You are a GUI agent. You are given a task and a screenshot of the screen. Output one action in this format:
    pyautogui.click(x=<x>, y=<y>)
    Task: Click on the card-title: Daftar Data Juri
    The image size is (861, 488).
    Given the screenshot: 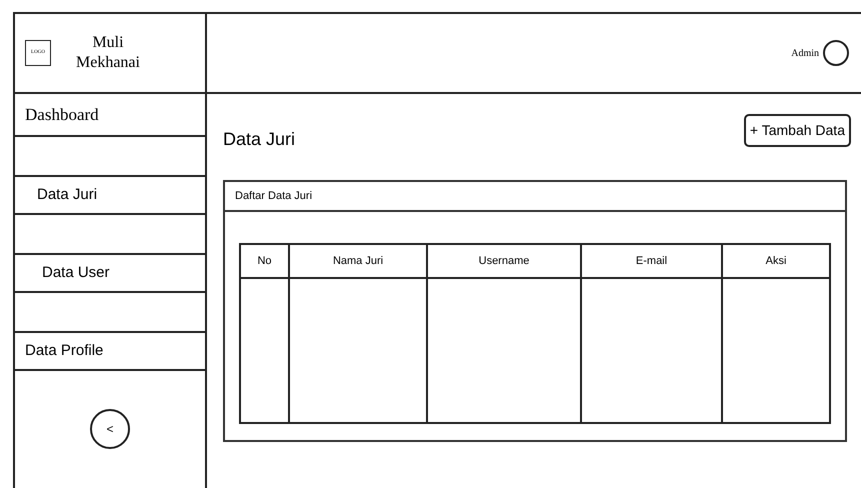 What is the action you would take?
    pyautogui.click(x=273, y=196)
    